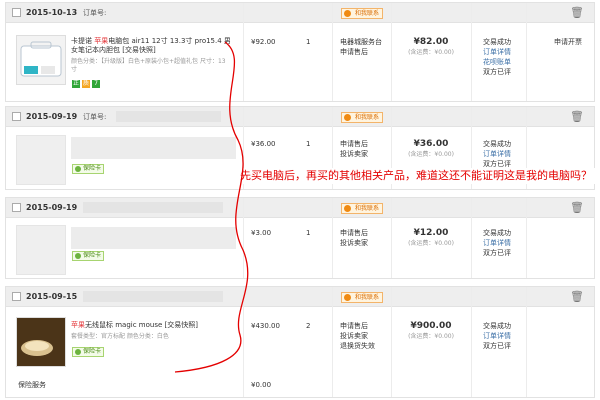  I want to click on order-status: 交易成功 订单详情 花呗账单 双方已评, so click(497, 57).